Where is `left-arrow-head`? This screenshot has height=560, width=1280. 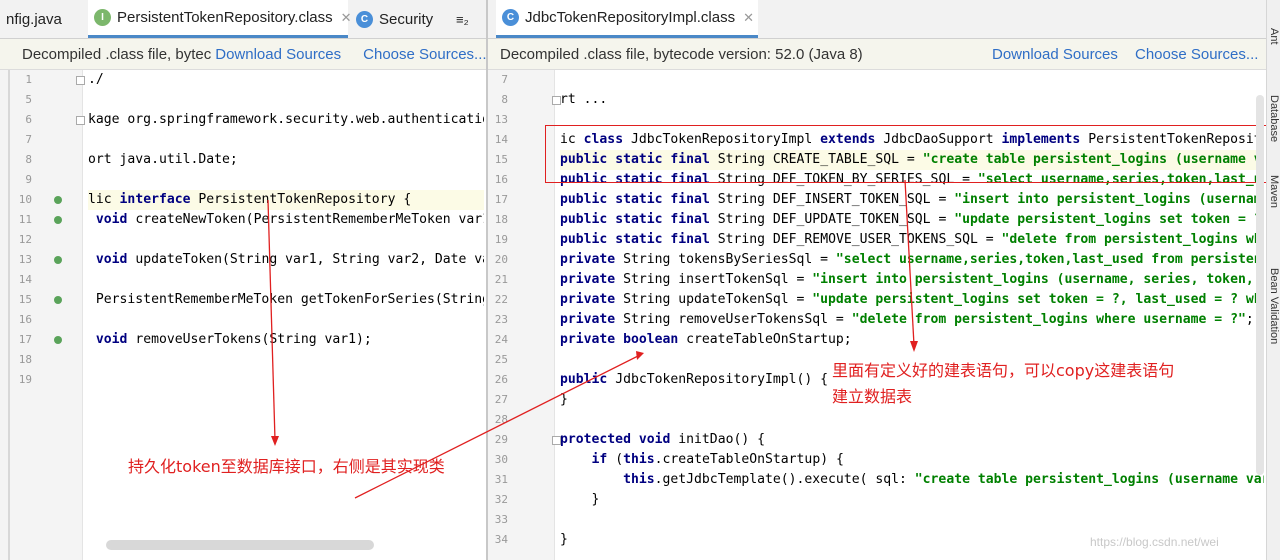
left-arrow-head is located at coordinates (275, 441).